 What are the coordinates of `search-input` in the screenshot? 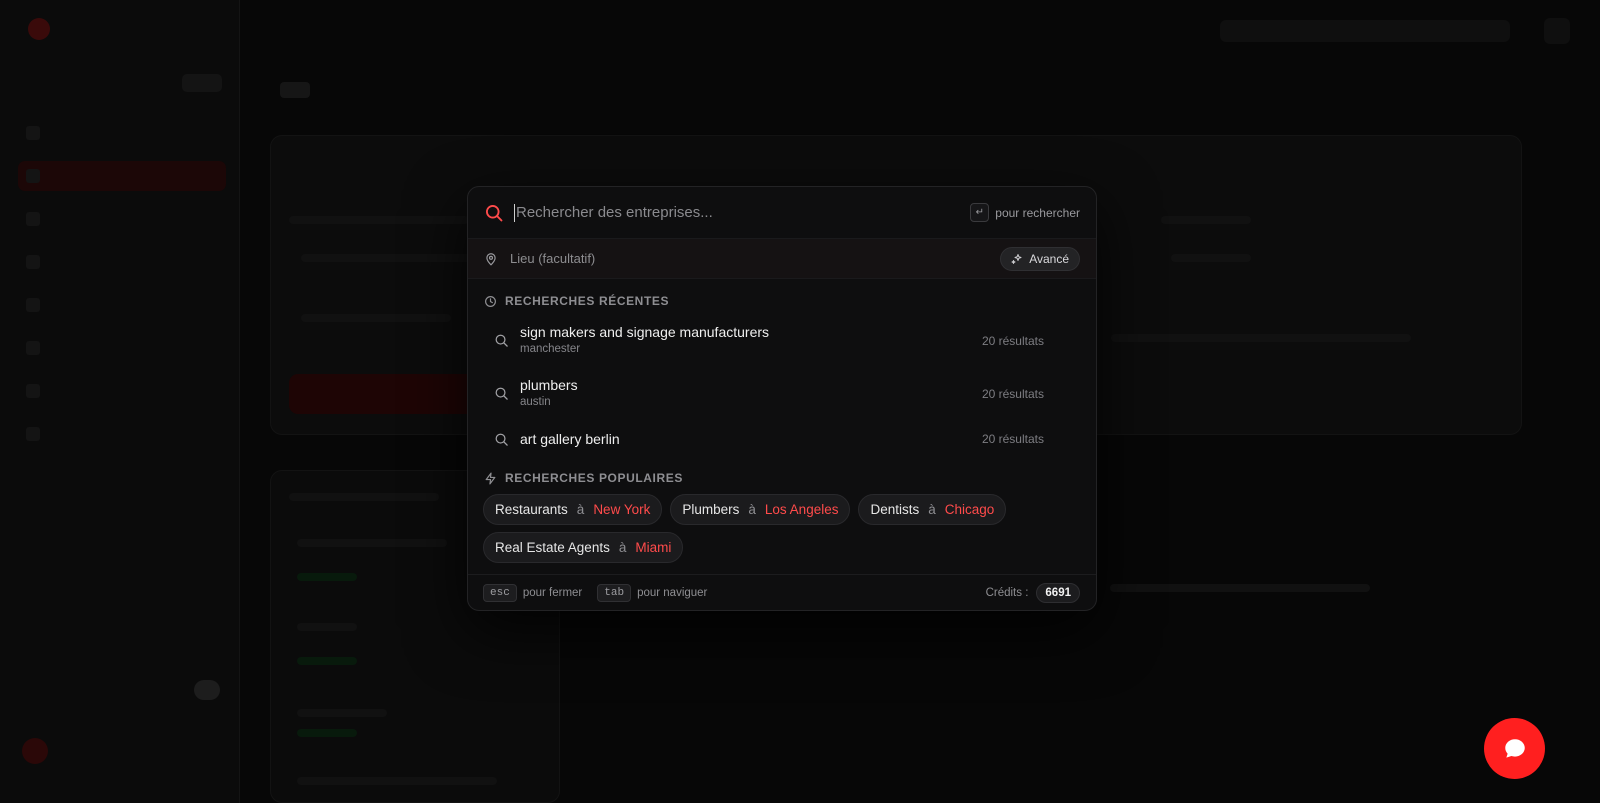 It's located at (743, 212).